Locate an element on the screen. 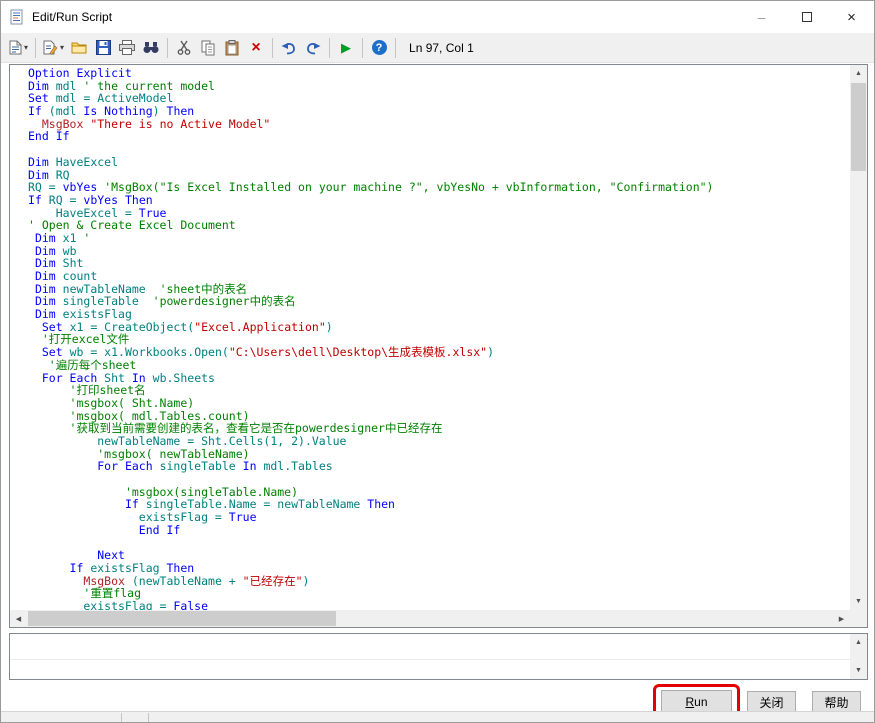 This screenshot has height=723, width=875. find-button is located at coordinates (151, 48).